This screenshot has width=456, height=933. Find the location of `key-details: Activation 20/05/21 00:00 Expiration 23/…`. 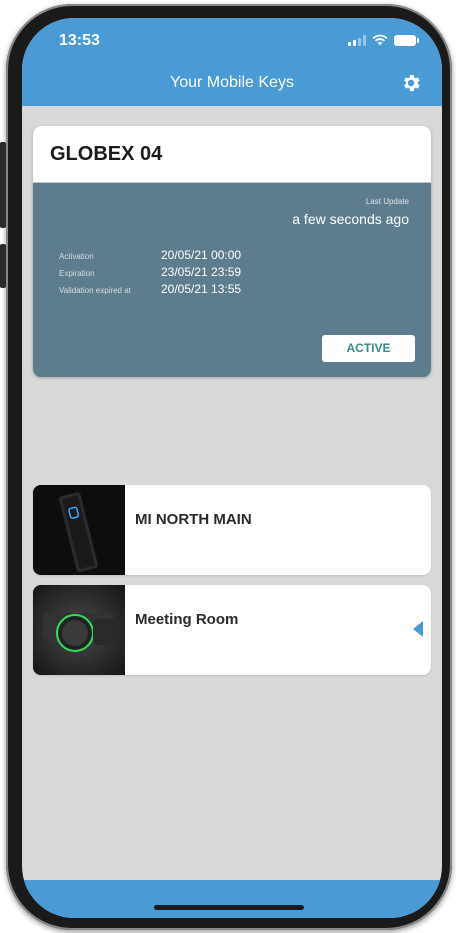

key-details: Activation 20/05/21 00:00 Expiration 23/… is located at coordinates (150, 273).